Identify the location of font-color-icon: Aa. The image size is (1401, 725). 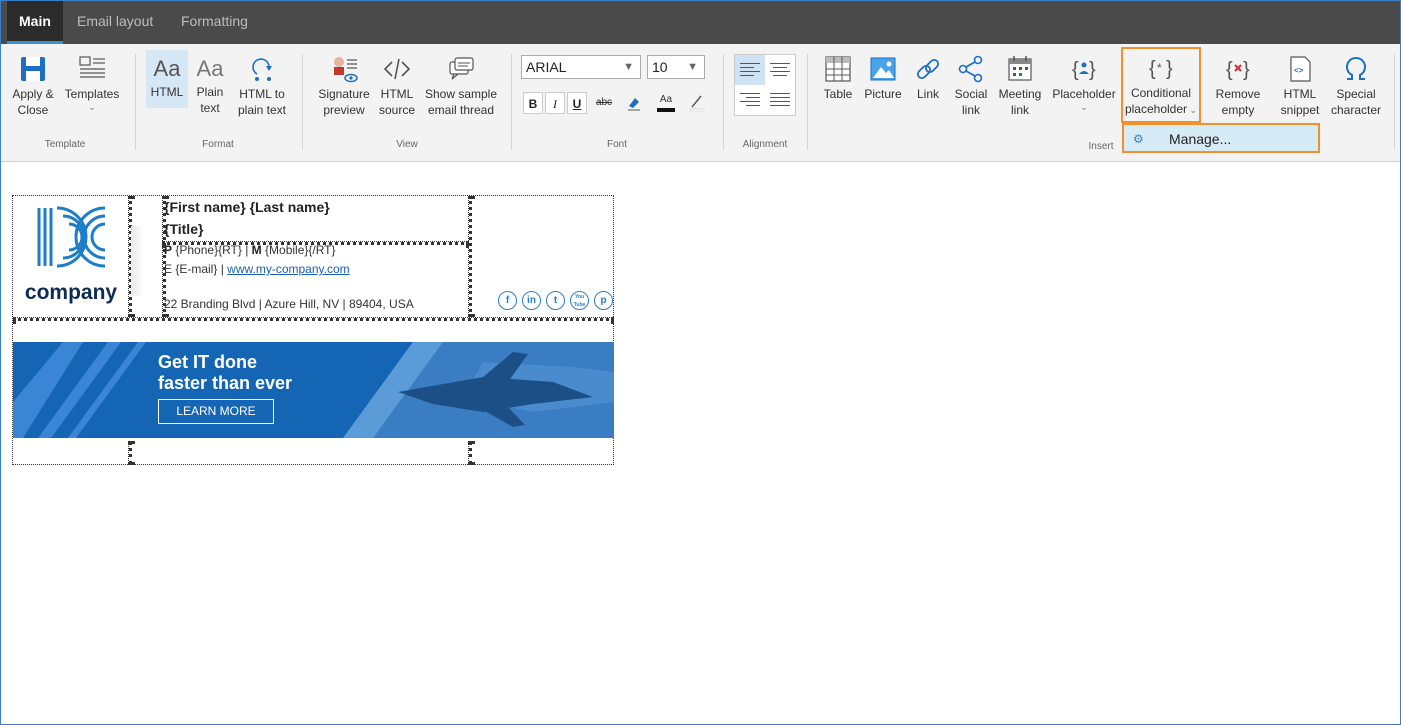
(666, 103).